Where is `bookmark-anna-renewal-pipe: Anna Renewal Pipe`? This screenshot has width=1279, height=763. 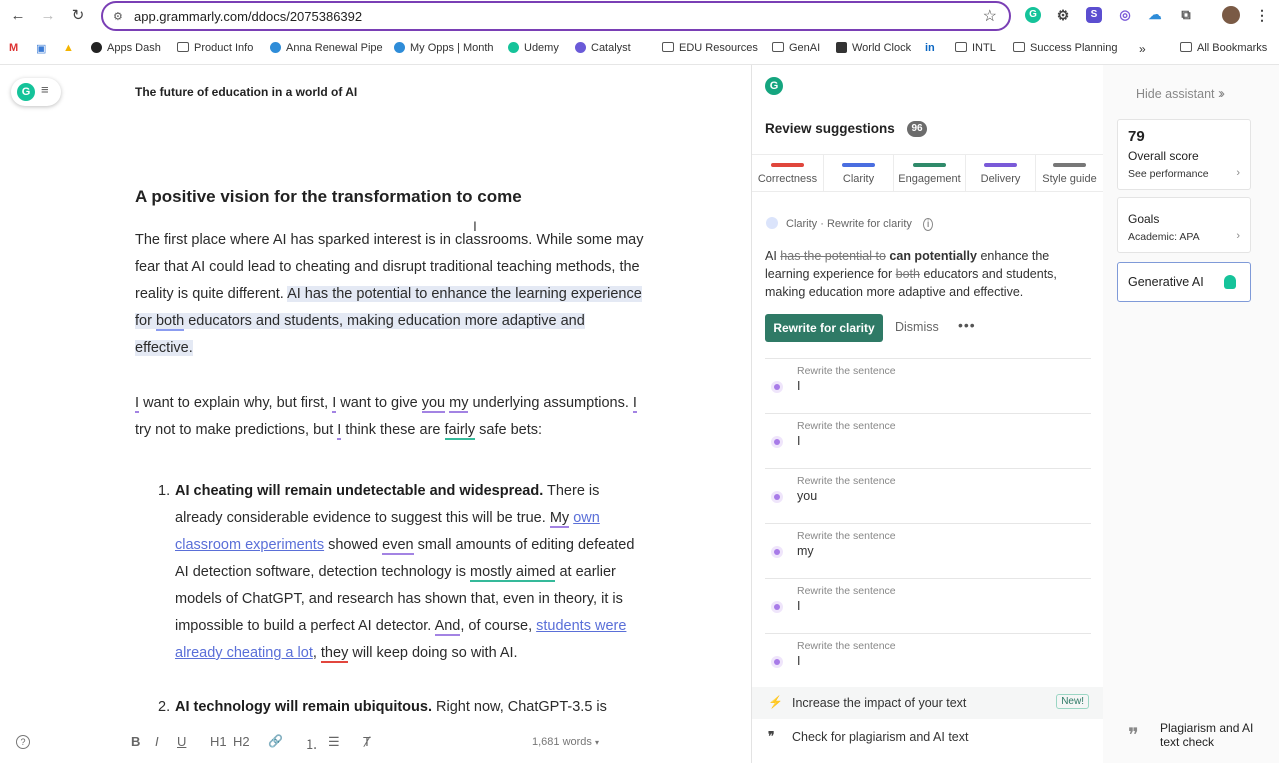 bookmark-anna-renewal-pipe: Anna Renewal Pipe is located at coordinates (326, 48).